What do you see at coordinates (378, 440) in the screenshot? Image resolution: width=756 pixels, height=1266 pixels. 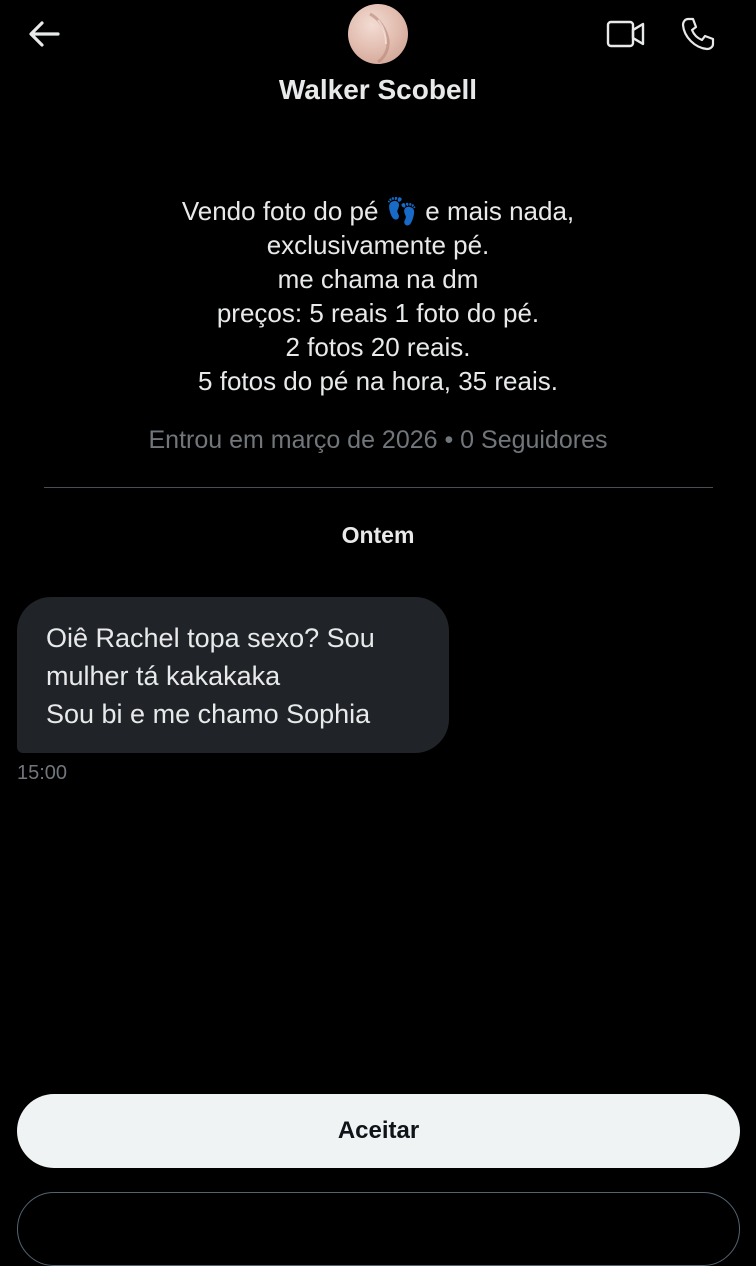 I see `profile-meta: Entrou em março de 2026 • 0 Seguidores` at bounding box center [378, 440].